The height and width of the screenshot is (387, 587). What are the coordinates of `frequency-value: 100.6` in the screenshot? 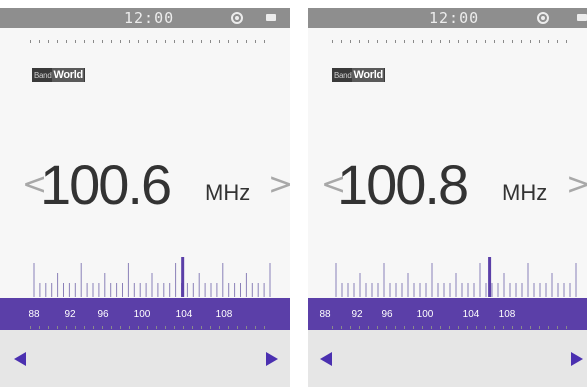 It's located at (106, 184).